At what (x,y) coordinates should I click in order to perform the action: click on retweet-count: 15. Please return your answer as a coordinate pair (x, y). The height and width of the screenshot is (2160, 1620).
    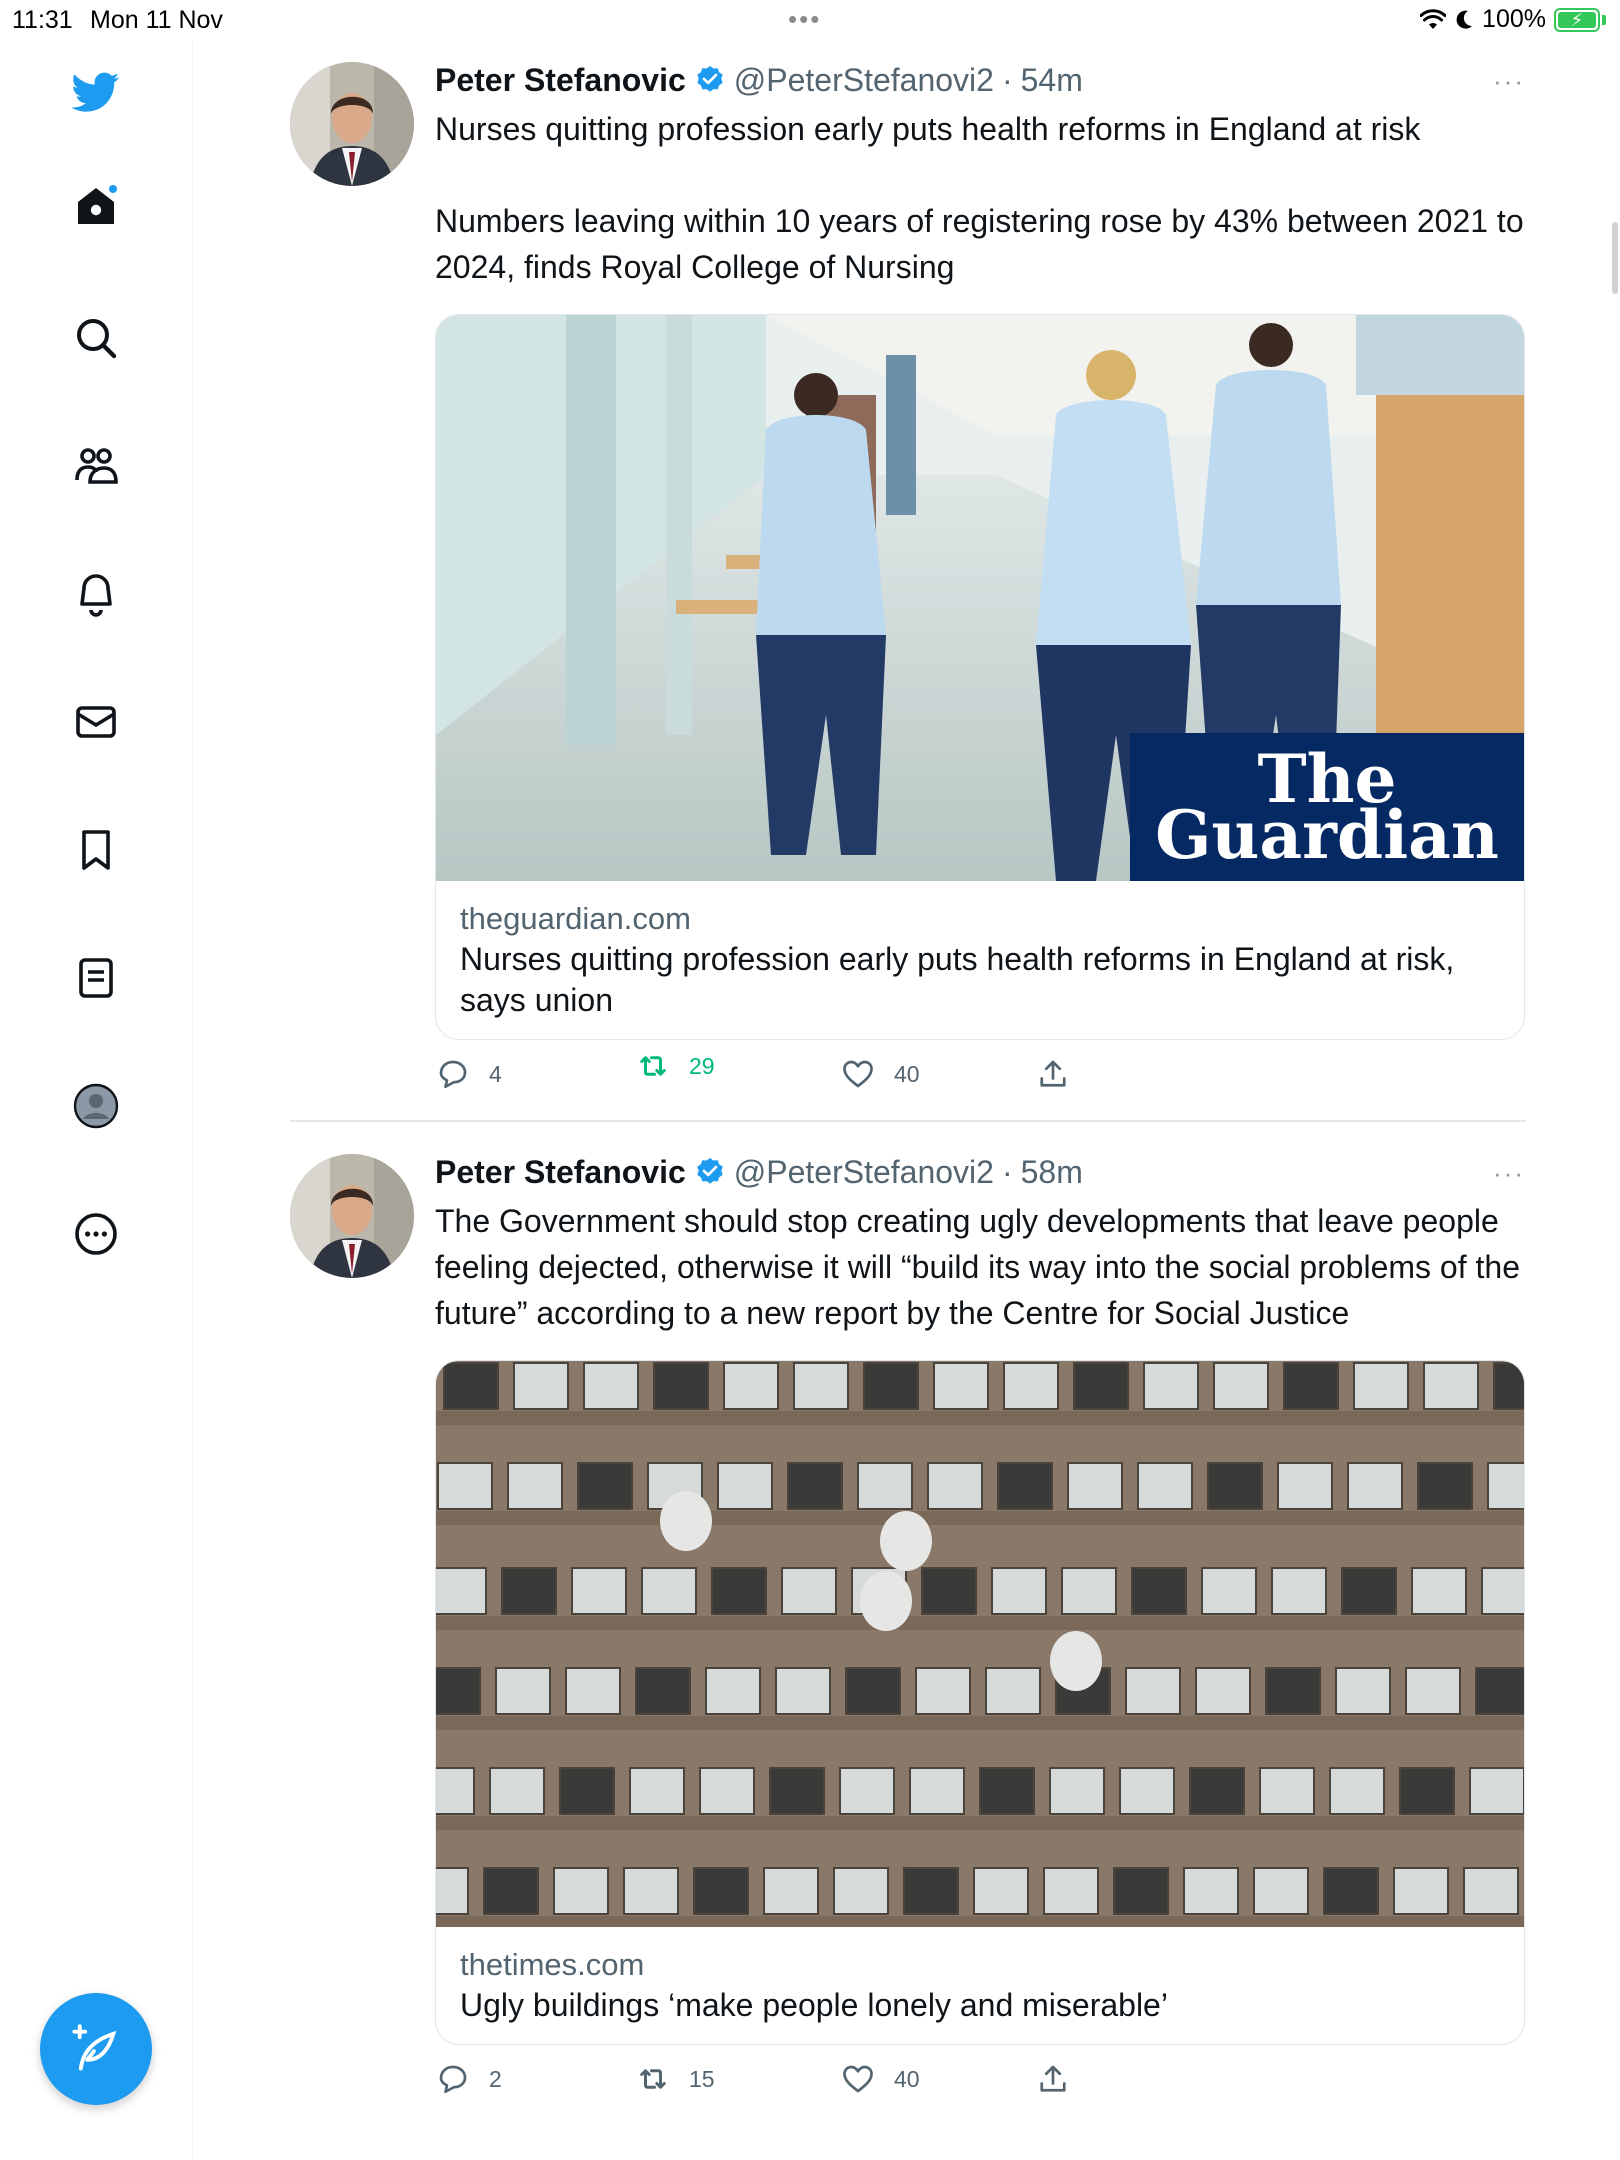
    Looking at the image, I should click on (702, 2078).